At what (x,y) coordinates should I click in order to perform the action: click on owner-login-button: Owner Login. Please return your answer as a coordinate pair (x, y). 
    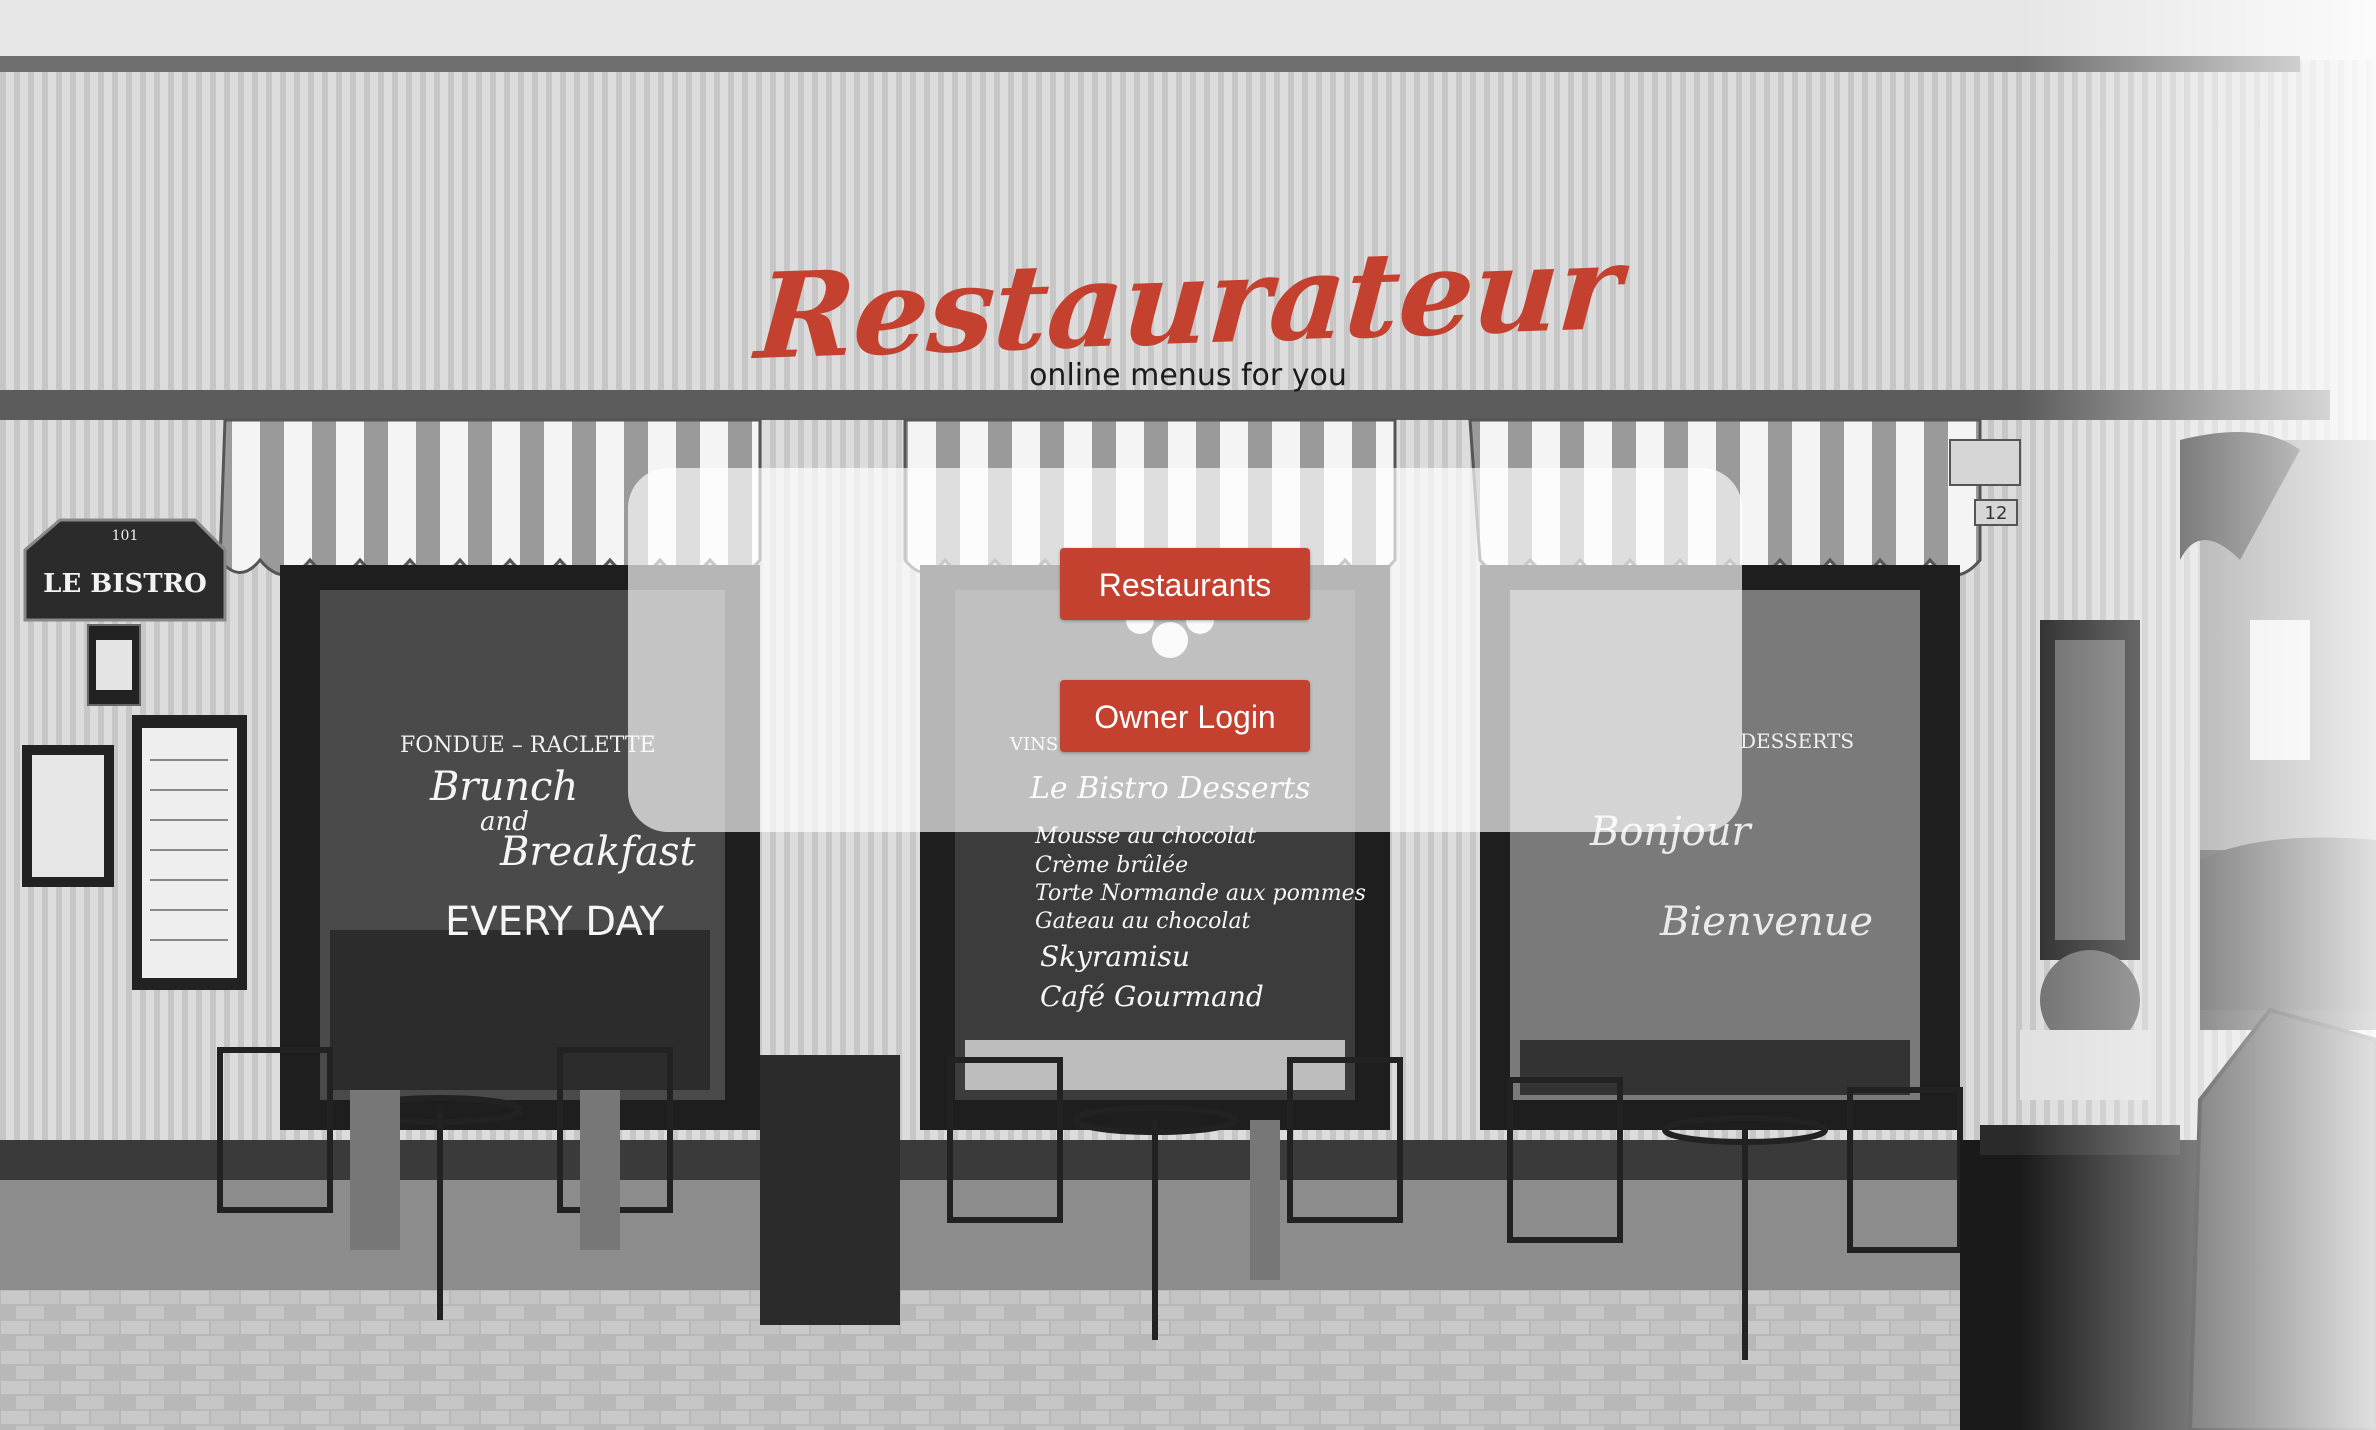
    Looking at the image, I should click on (1185, 716).